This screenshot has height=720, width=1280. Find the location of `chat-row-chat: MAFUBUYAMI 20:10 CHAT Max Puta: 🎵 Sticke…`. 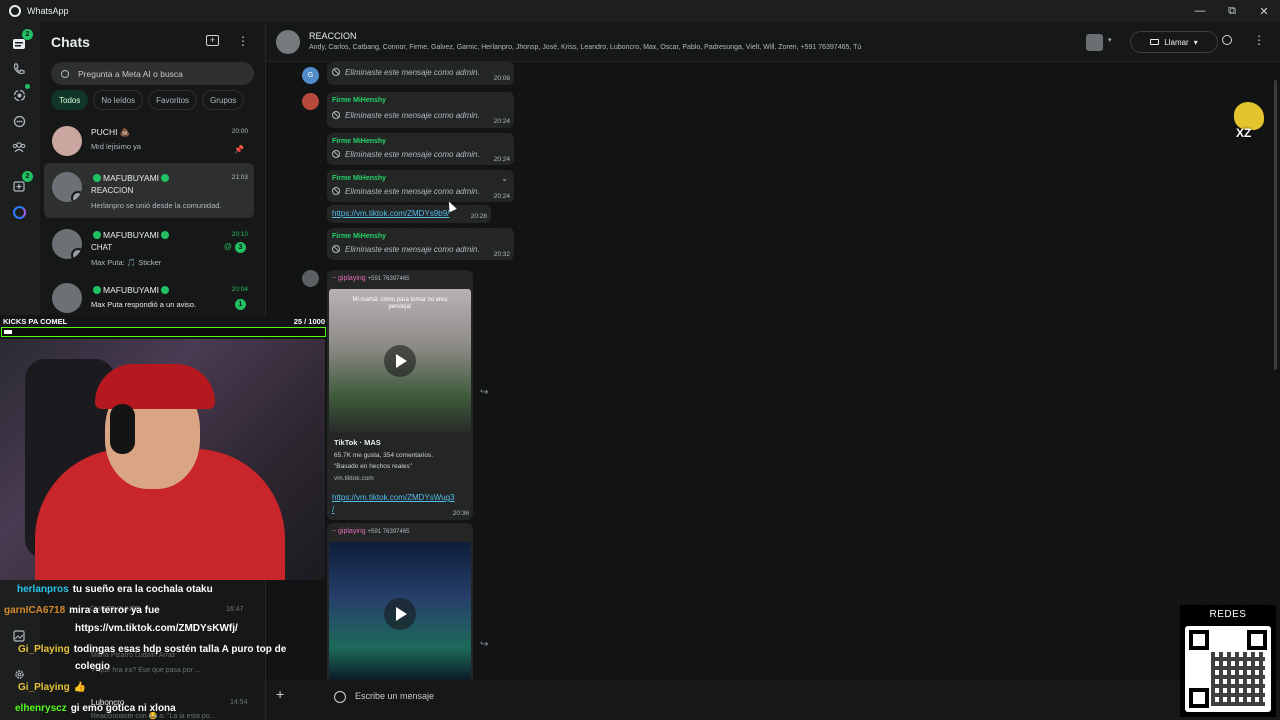

chat-row-chat: MAFUBUYAMI 20:10 CHAT Max Puta: 🎵 Sticke… is located at coordinates (149, 247).